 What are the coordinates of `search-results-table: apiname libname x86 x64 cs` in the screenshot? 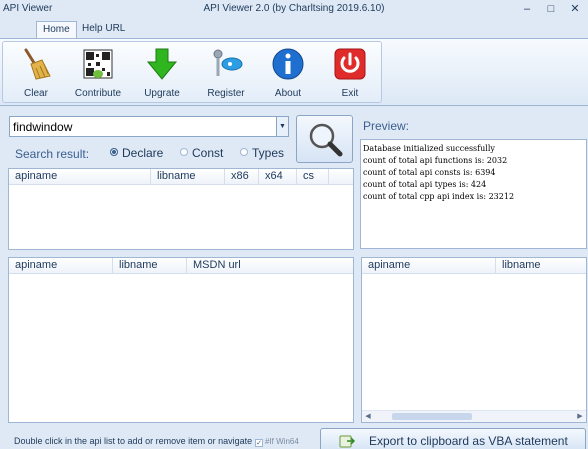 It's located at (181, 209).